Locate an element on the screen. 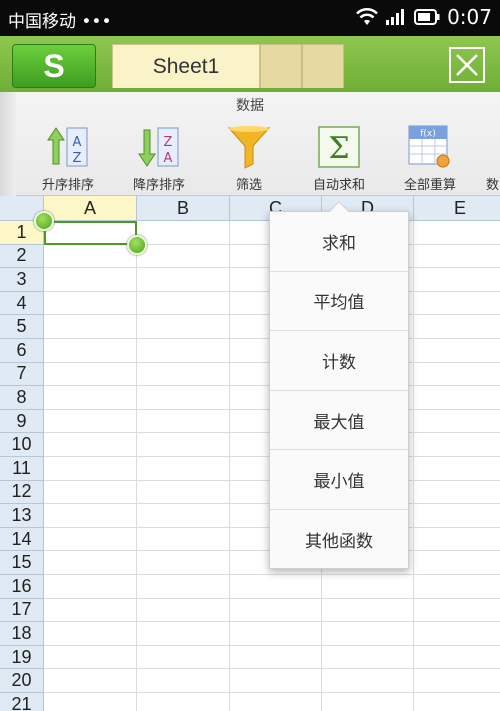  cell-c20 is located at coordinates (276, 681).